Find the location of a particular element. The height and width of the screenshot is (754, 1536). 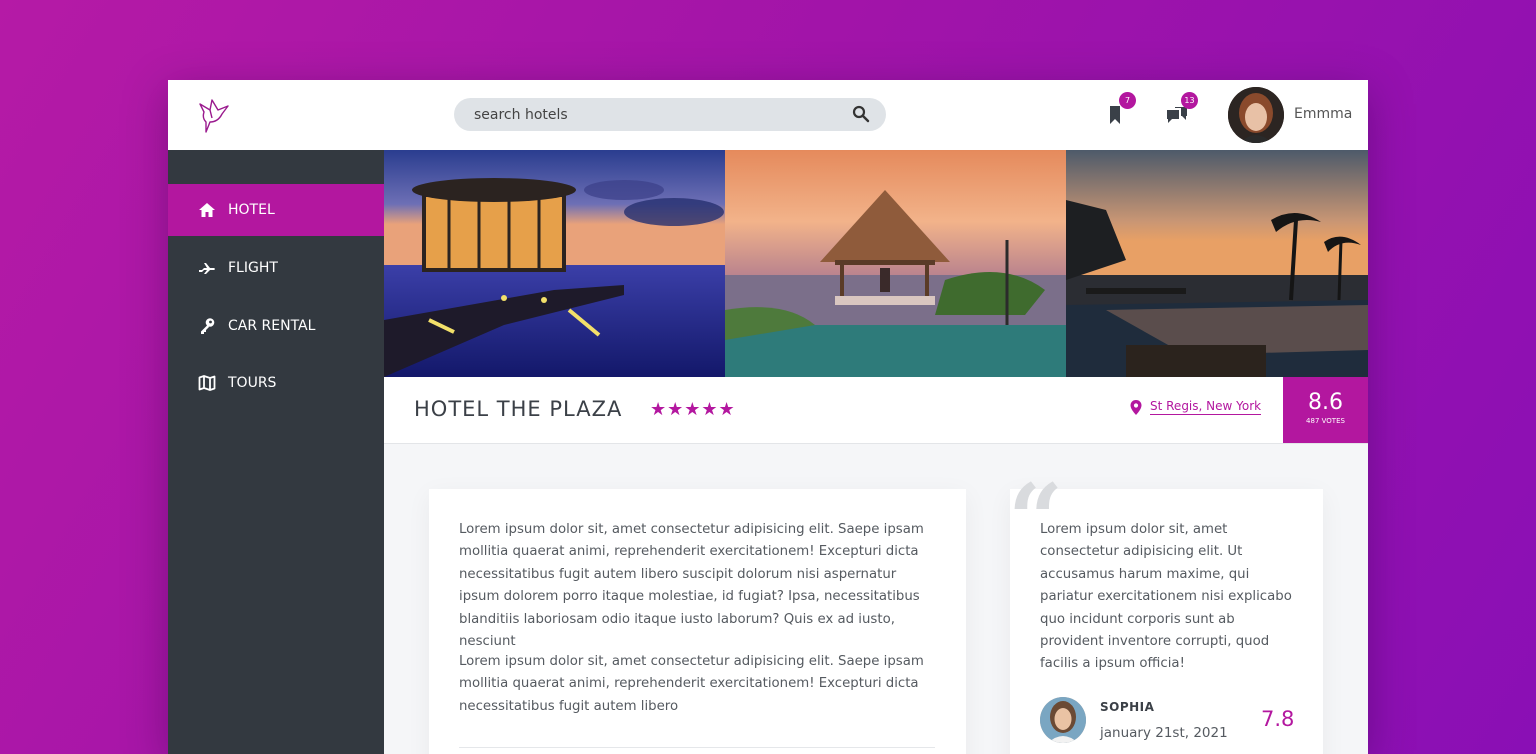

sidebar-item-tours: TOURS is located at coordinates (276, 383).